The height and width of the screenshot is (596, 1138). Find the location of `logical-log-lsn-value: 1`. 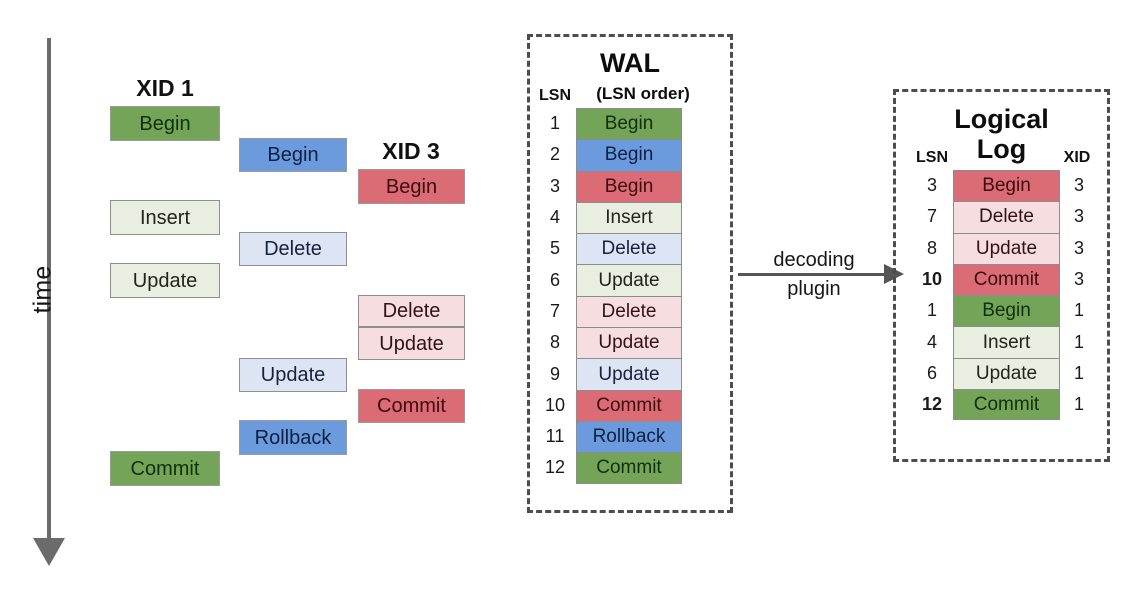

logical-log-lsn-value: 1 is located at coordinates (931, 310).